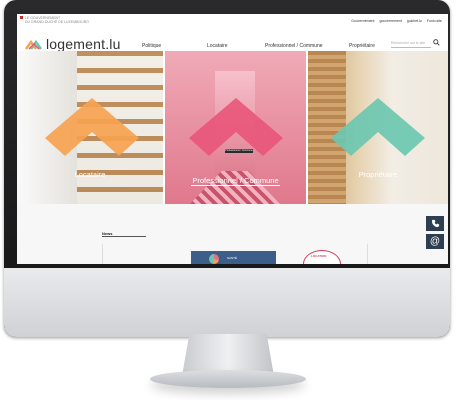 Image resolution: width=456 pixels, height=400 pixels. Describe the element at coordinates (434, 21) in the screenshot. I see `toplink-4: Funio.site` at that location.